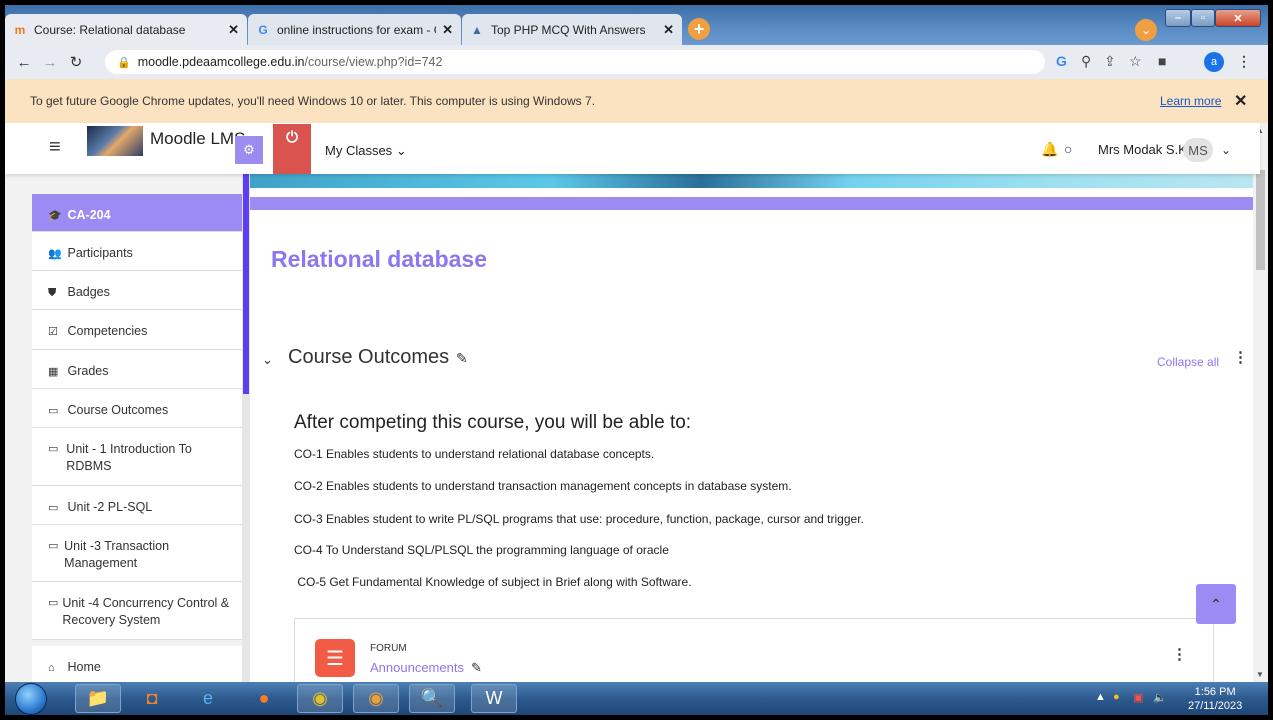 This screenshot has width=1273, height=720. Describe the element at coordinates (24, 62) in the screenshot. I see `back-icon: ←` at that location.